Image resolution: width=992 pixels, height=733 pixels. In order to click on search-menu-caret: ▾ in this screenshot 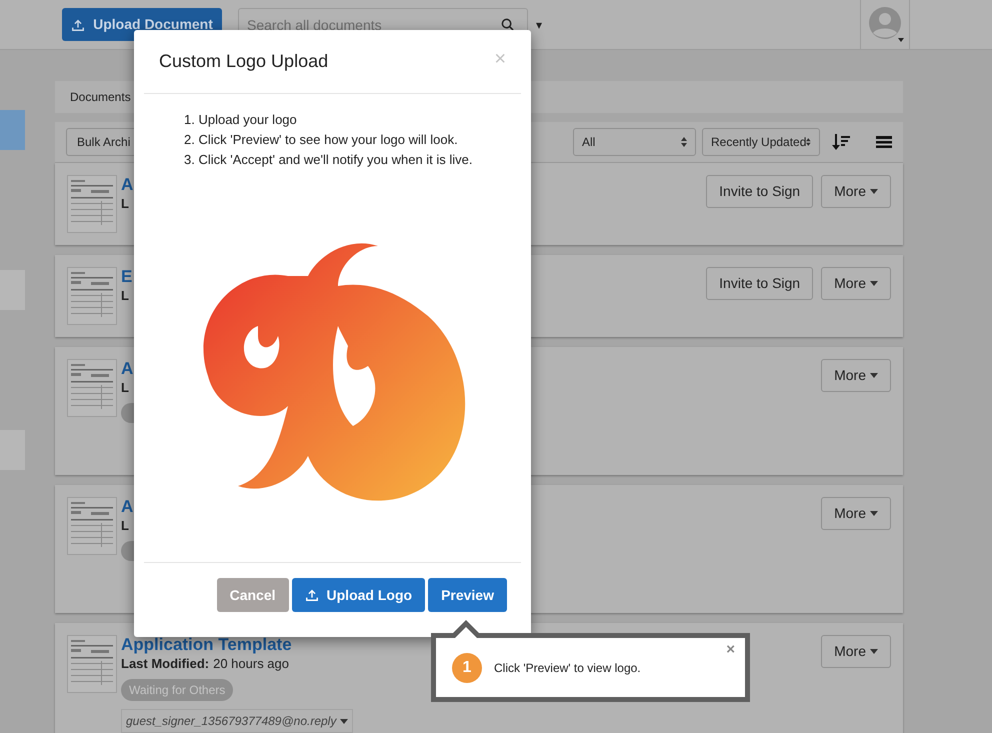, I will do `click(539, 25)`.